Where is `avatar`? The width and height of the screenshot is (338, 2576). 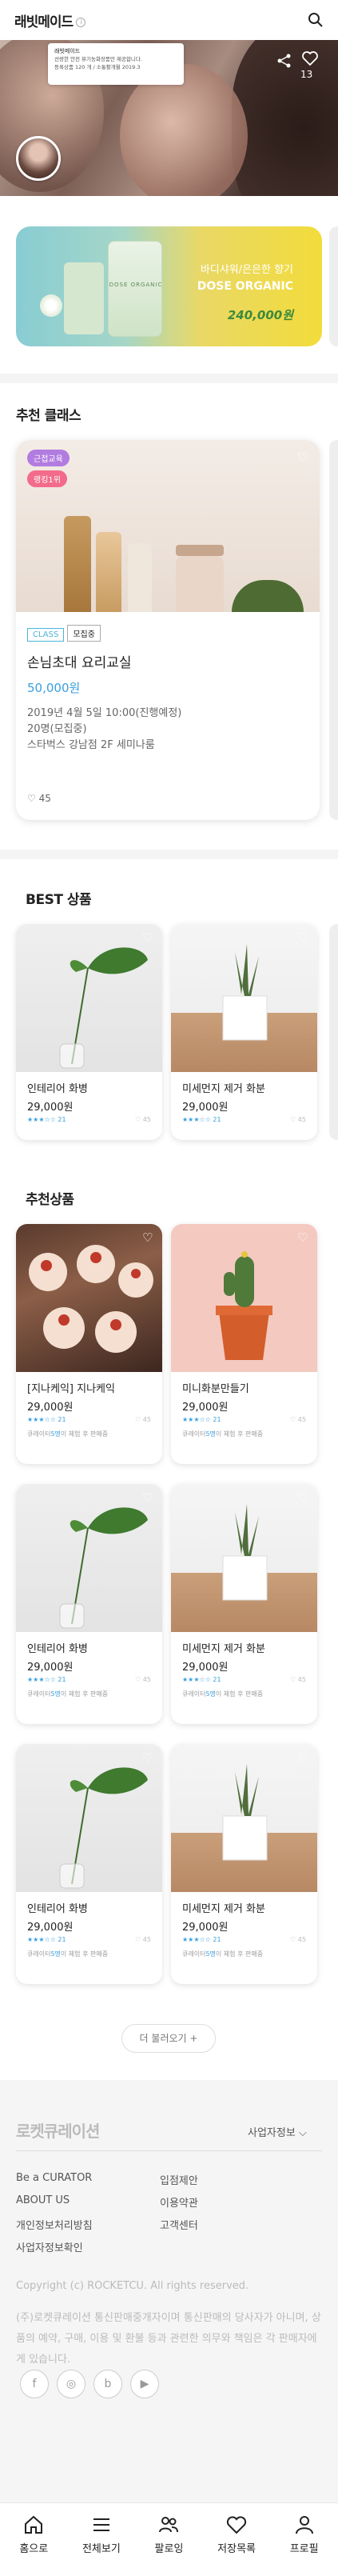
avatar is located at coordinates (39, 158).